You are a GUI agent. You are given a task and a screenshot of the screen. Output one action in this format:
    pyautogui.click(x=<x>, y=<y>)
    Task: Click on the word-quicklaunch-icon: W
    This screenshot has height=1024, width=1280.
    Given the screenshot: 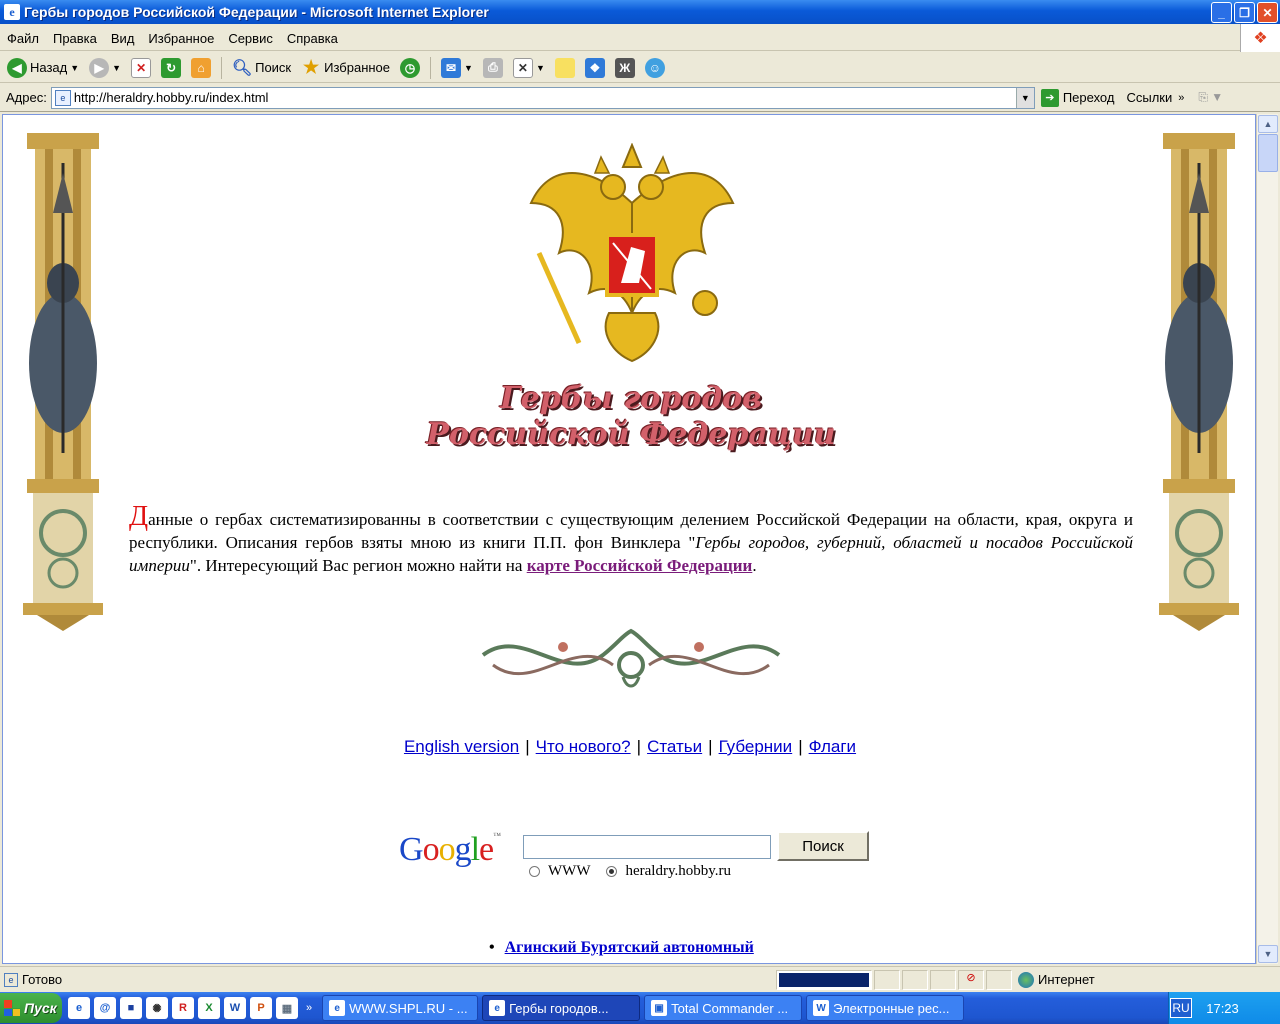 What is the action you would take?
    pyautogui.click(x=235, y=1008)
    